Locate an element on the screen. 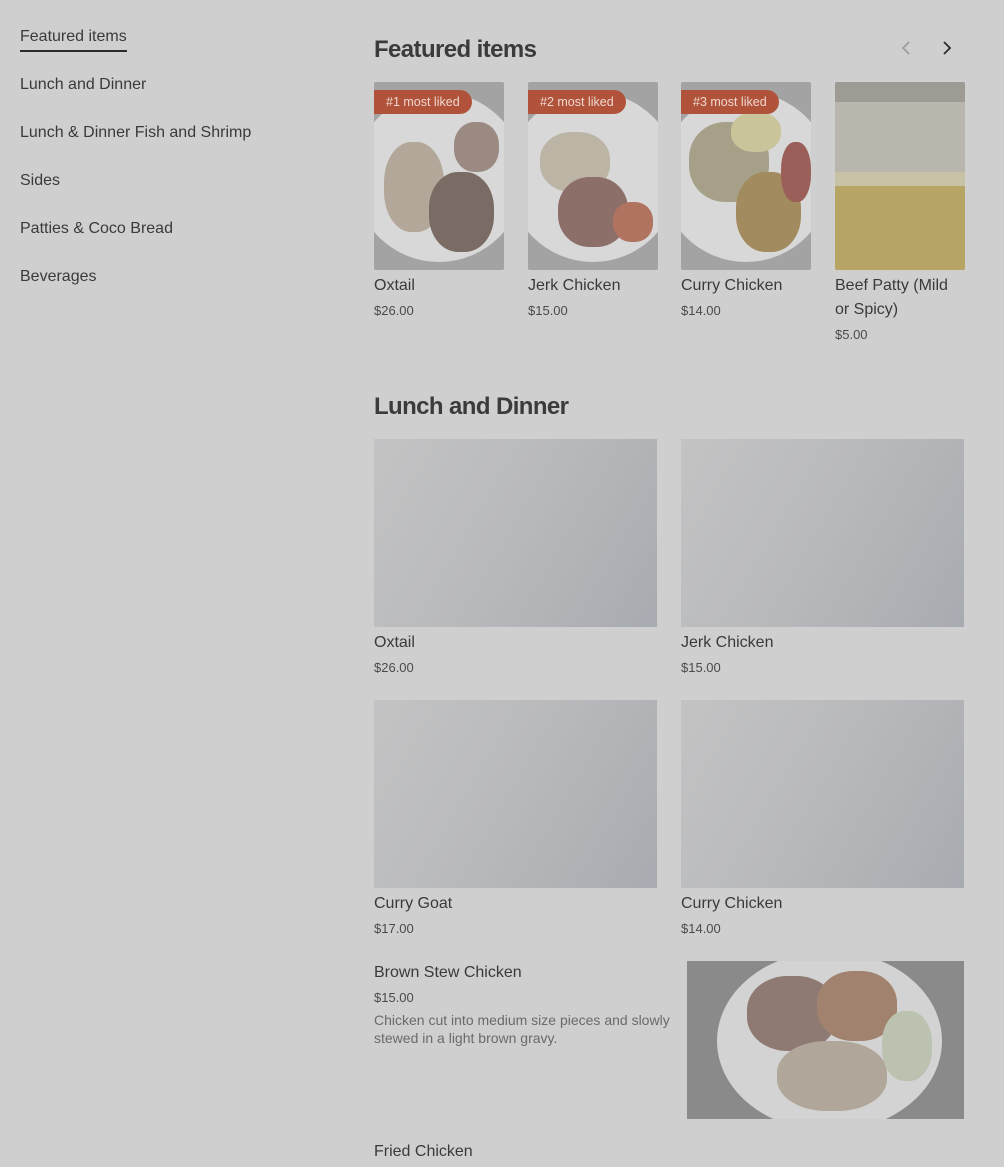 This screenshot has width=1004, height=1167. menu-item-card: Curry Chicken $14.00 is located at coordinates (822, 819).